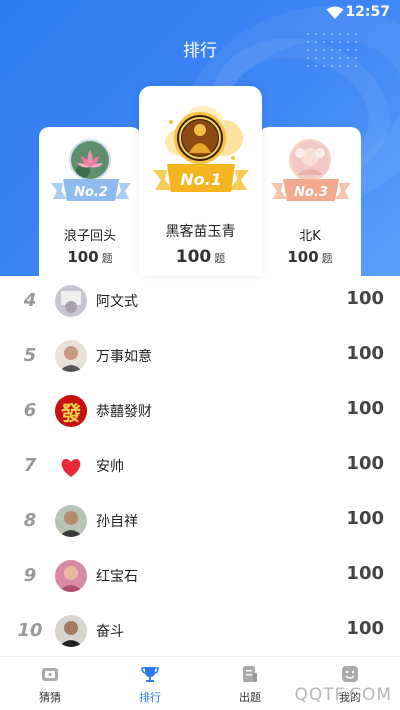 This screenshot has width=400, height=710. I want to click on podium-first: No.1 黑客苗玉青 100 题, so click(200, 181).